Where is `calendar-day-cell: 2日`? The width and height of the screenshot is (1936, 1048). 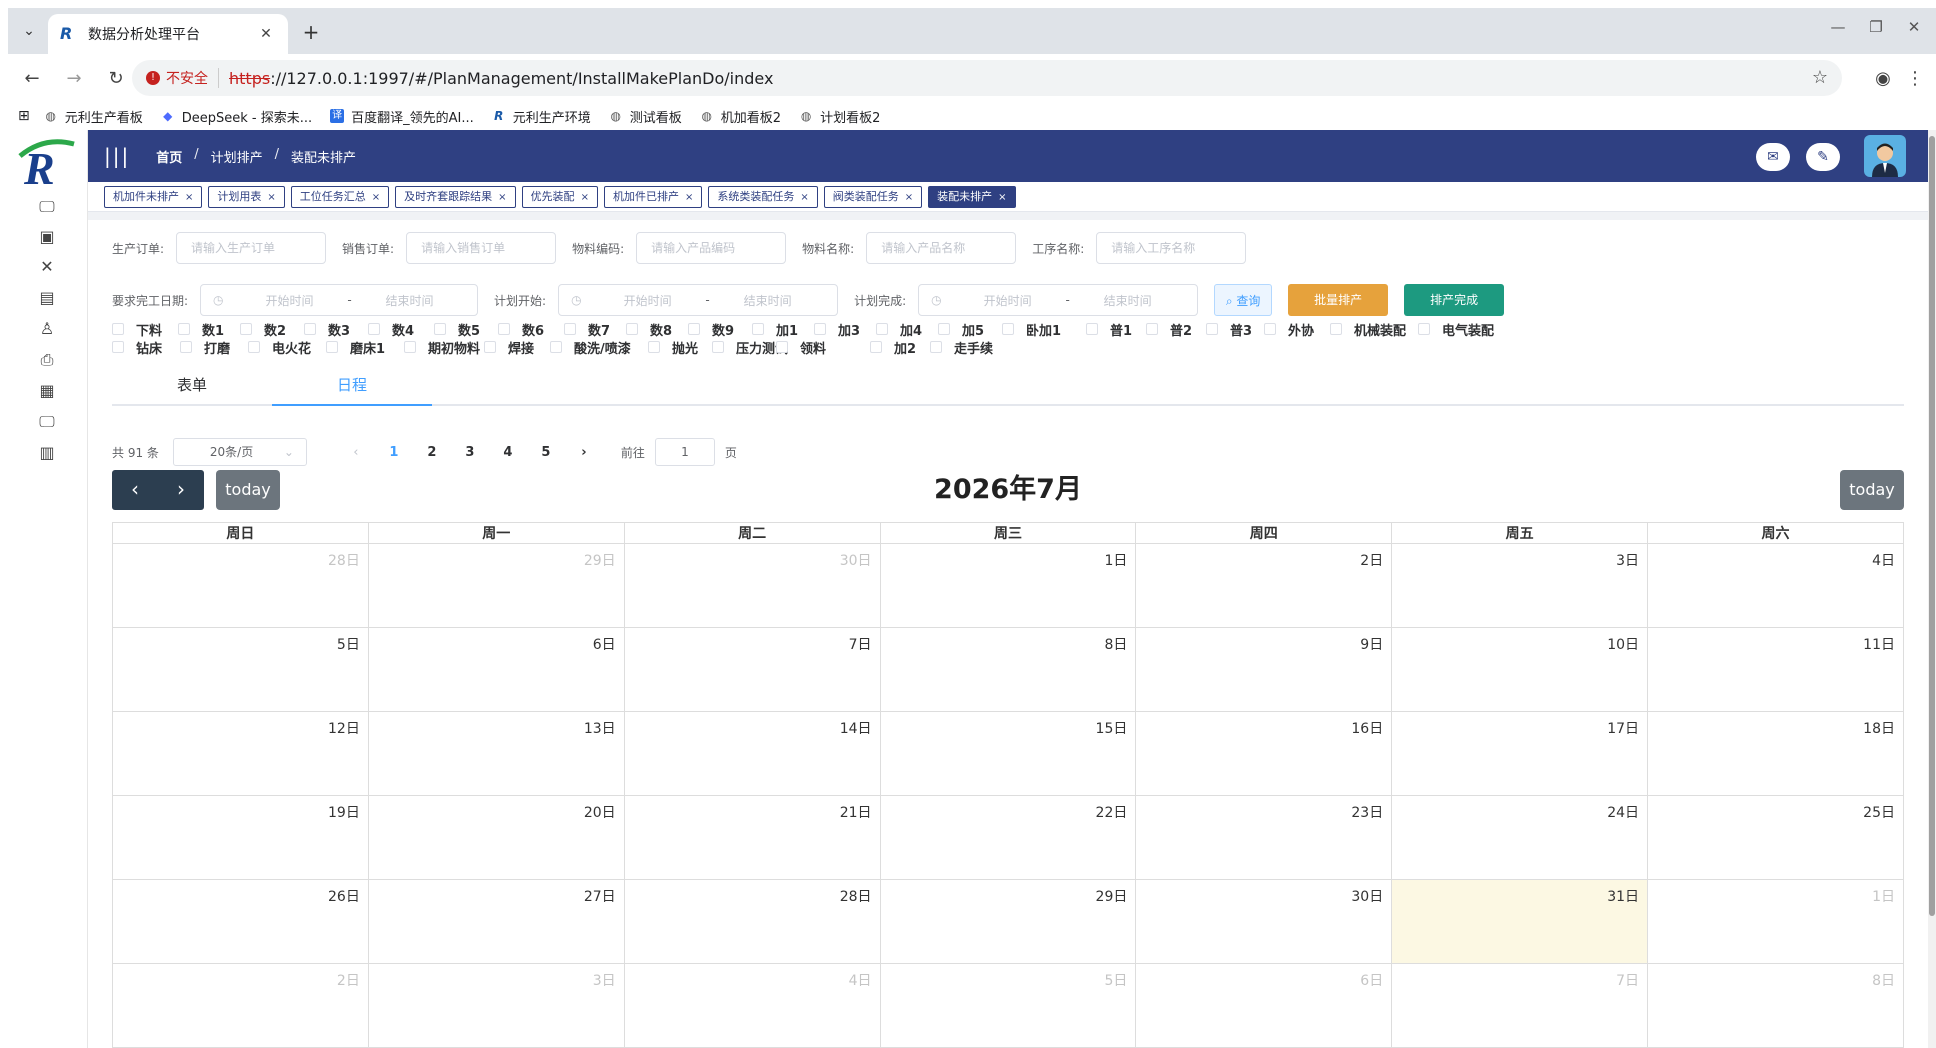 calendar-day-cell: 2日 is located at coordinates (1264, 585).